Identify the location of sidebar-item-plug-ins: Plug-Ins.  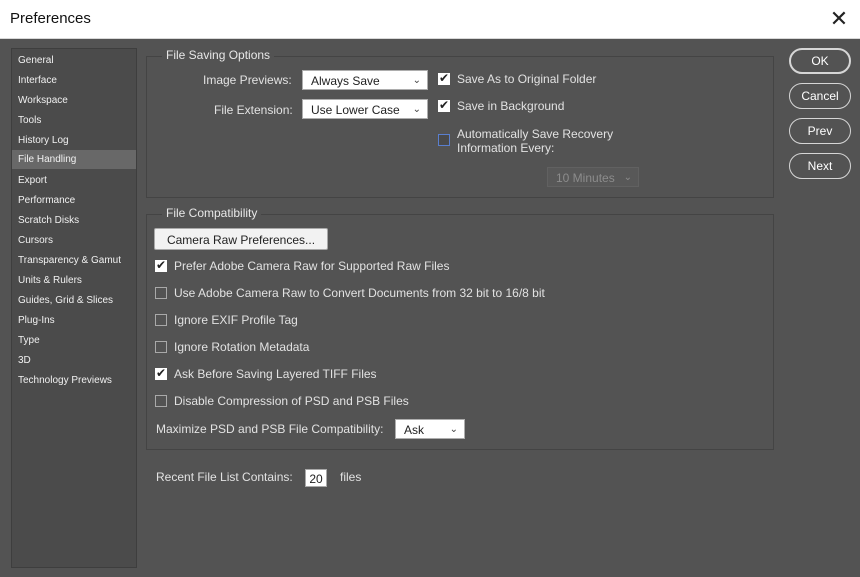
(74, 320).